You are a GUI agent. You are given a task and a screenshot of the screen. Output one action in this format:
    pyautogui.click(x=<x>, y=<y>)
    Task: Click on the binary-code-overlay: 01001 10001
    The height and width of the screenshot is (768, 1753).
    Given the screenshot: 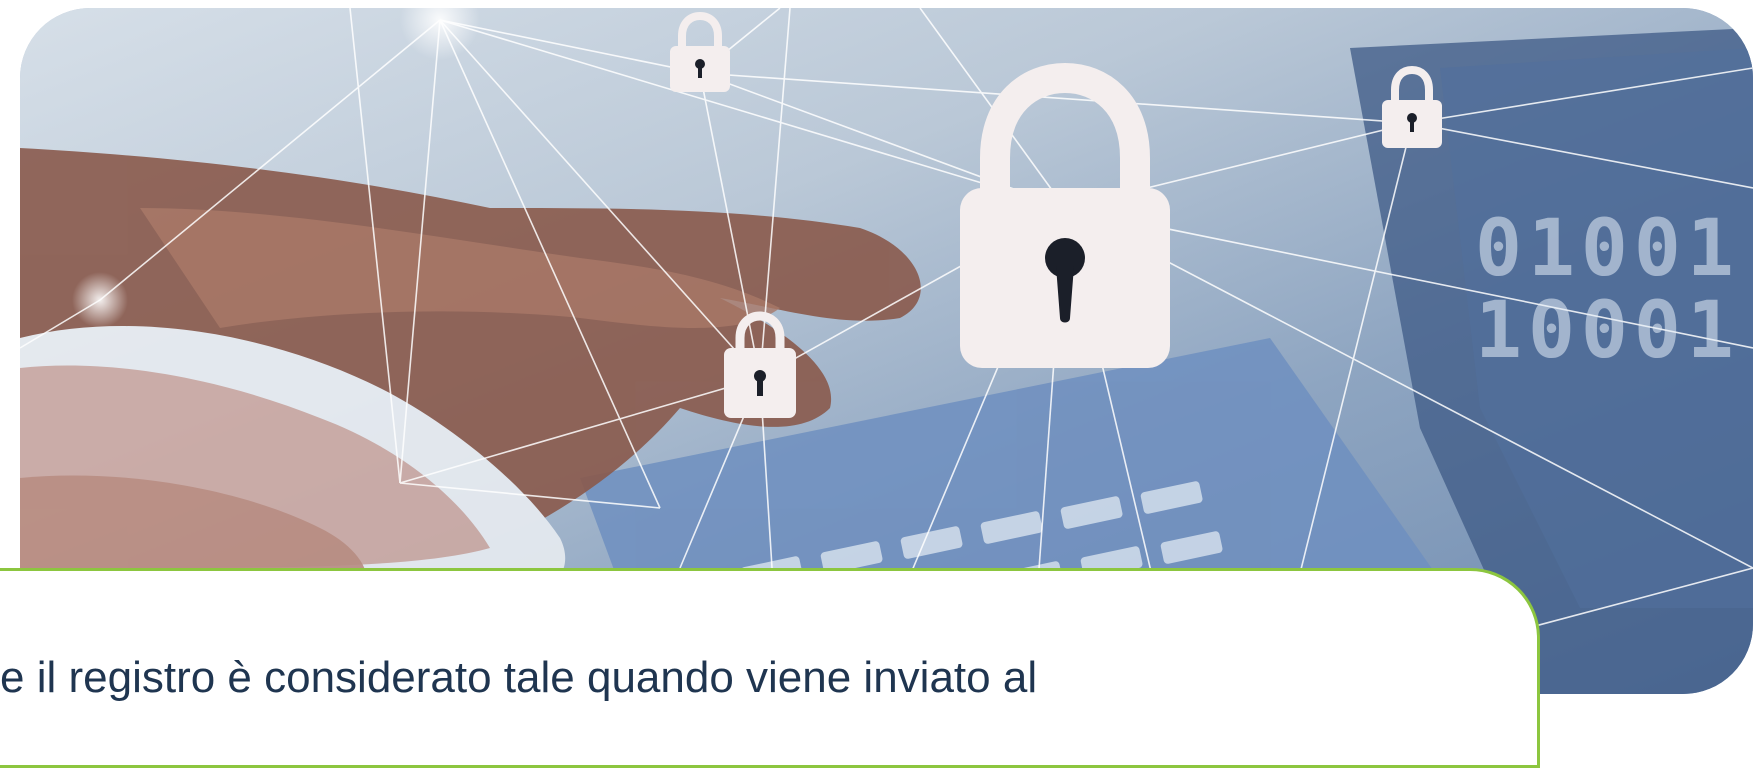 What is the action you would take?
    pyautogui.click(x=1607, y=290)
    